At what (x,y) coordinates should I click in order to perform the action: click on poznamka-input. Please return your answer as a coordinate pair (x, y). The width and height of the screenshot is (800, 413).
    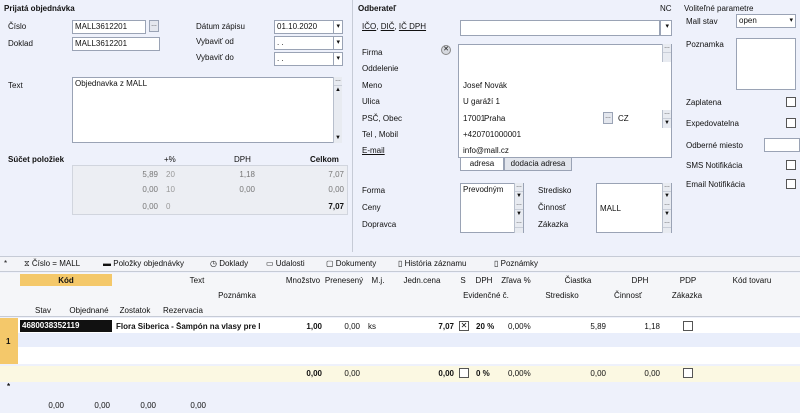
    Looking at the image, I should click on (766, 64).